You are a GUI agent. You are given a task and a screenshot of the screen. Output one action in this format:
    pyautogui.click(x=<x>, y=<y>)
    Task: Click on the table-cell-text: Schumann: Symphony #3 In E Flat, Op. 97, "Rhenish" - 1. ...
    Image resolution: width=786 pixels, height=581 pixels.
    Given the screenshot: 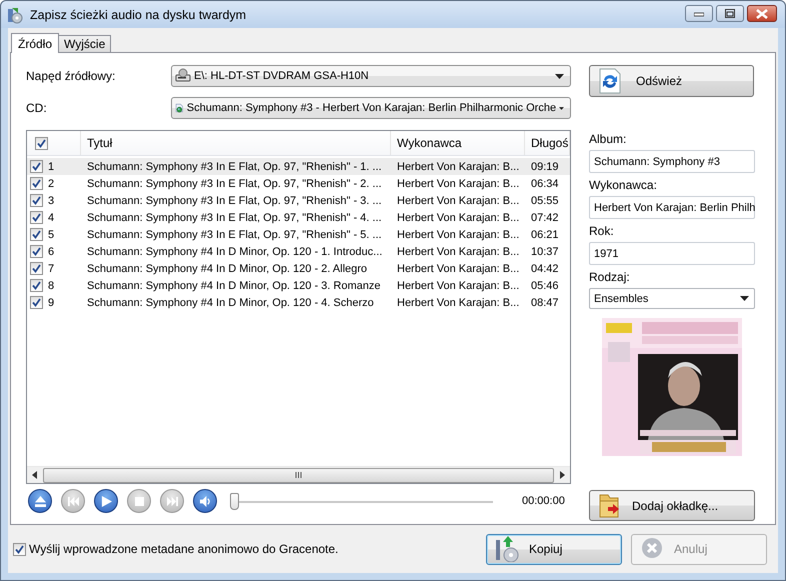 What is the action you would take?
    pyautogui.click(x=234, y=166)
    